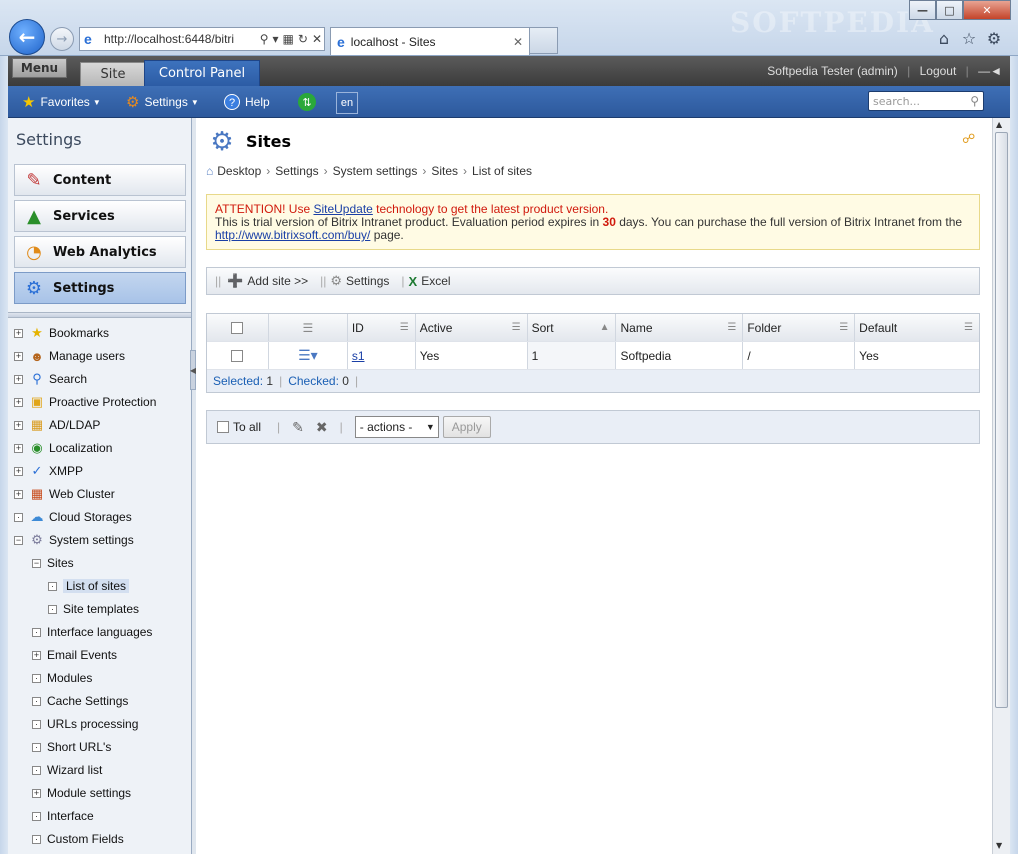  What do you see at coordinates (990, 71) in the screenshot?
I see `pin-icon: —◄` at bounding box center [990, 71].